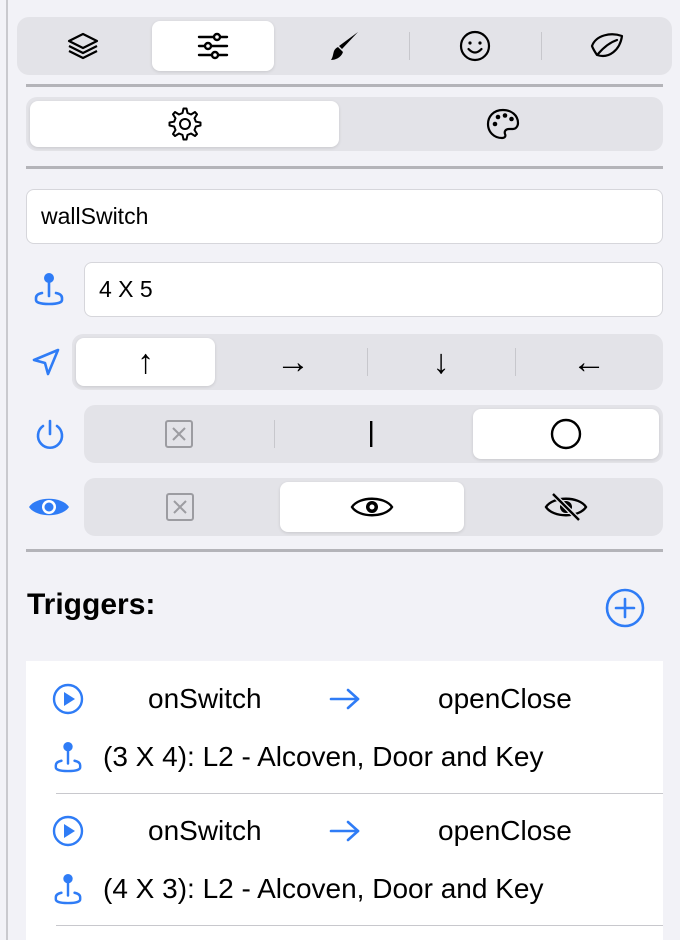  What do you see at coordinates (344, 216) in the screenshot?
I see `name-field: wallSwitch` at bounding box center [344, 216].